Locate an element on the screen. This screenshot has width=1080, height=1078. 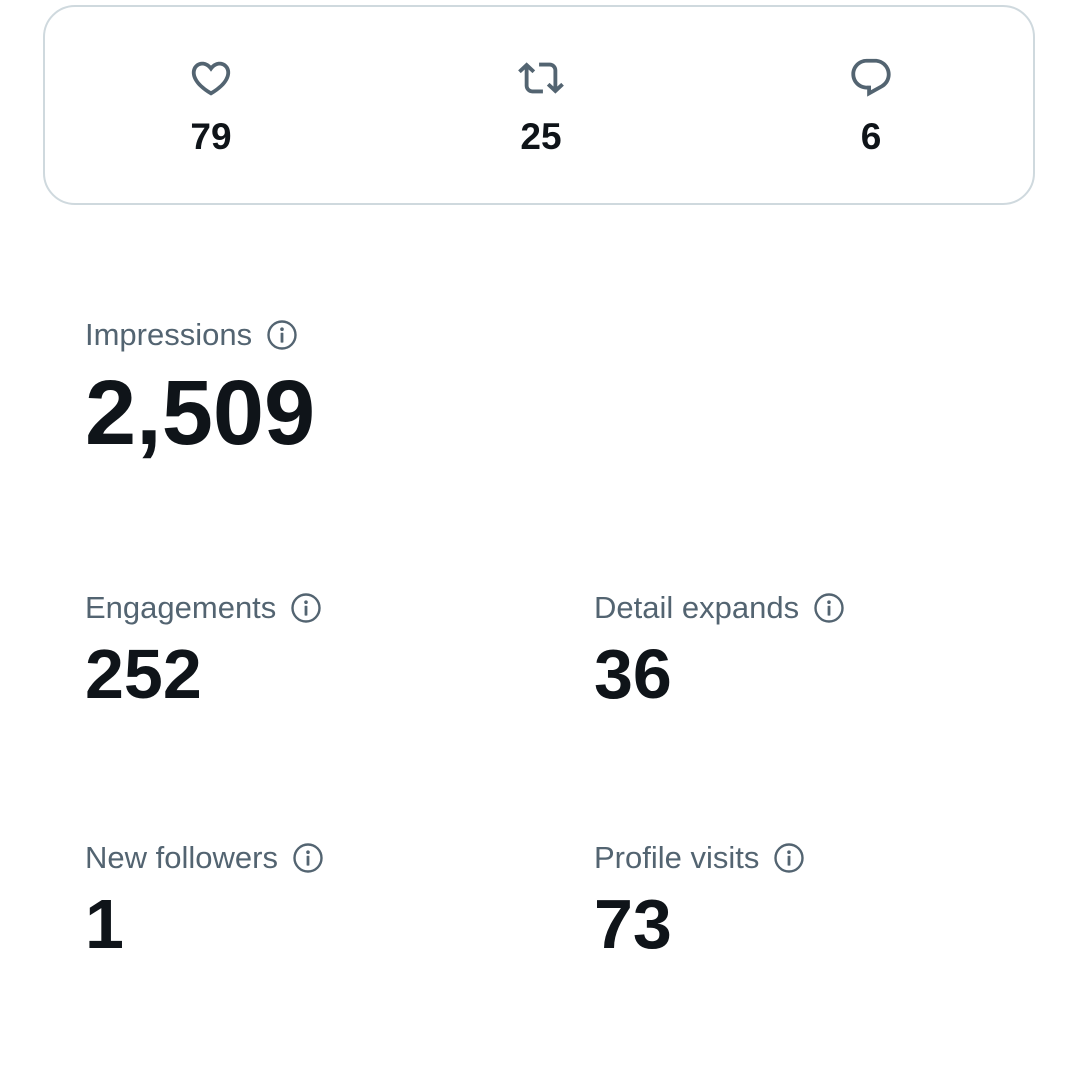
new-followers-value: 1 is located at coordinates (104, 924).